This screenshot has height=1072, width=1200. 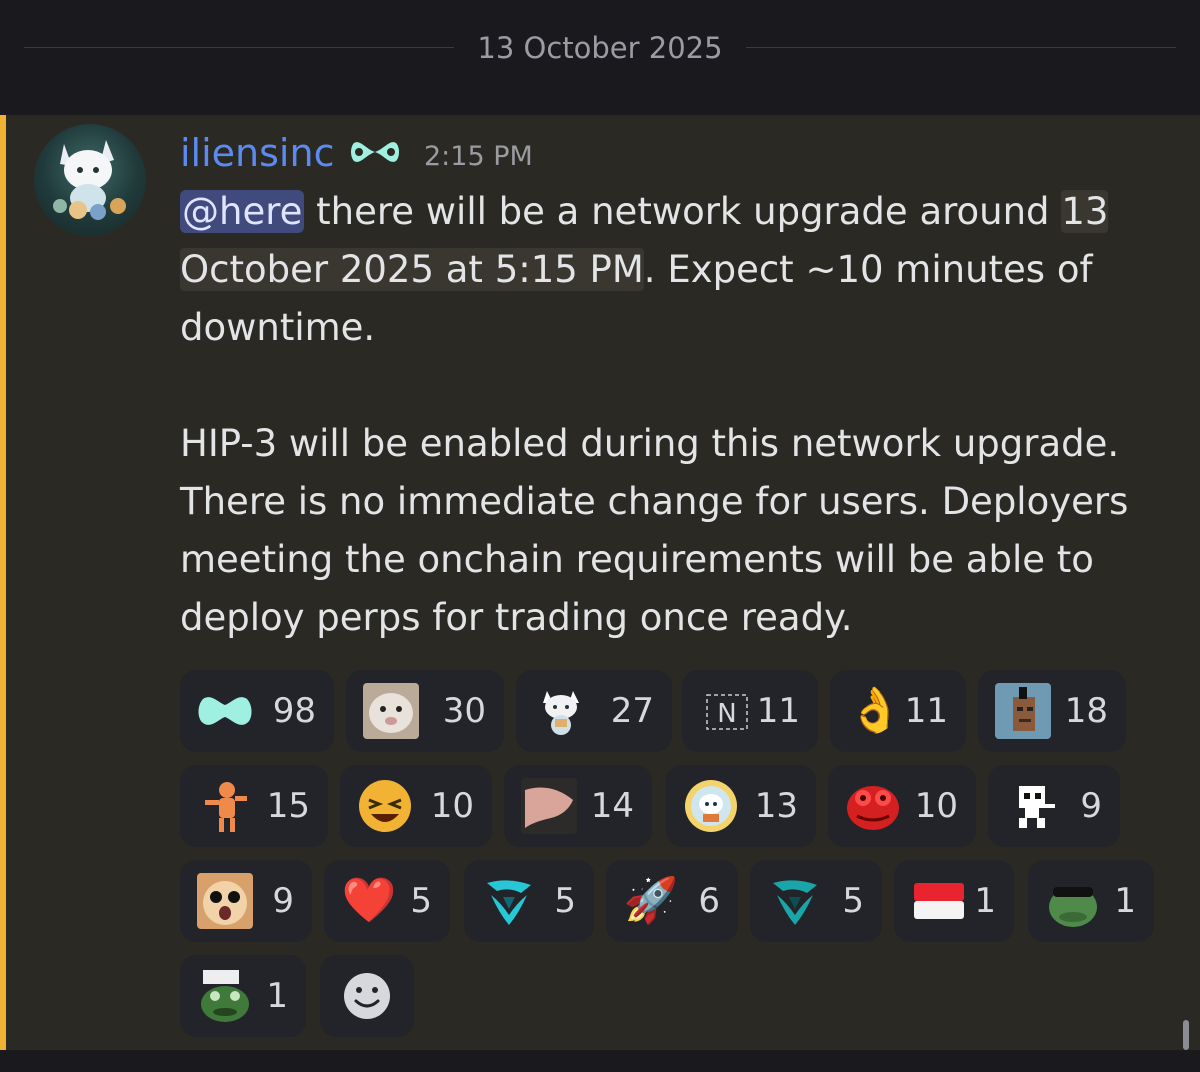 I want to click on channel-top-area: 13 October 2025, so click(x=600, y=57).